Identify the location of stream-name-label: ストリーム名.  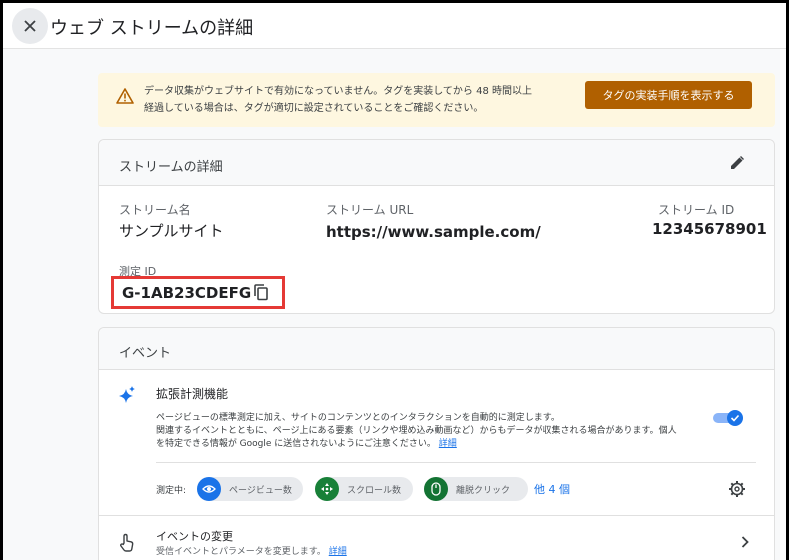
(155, 210).